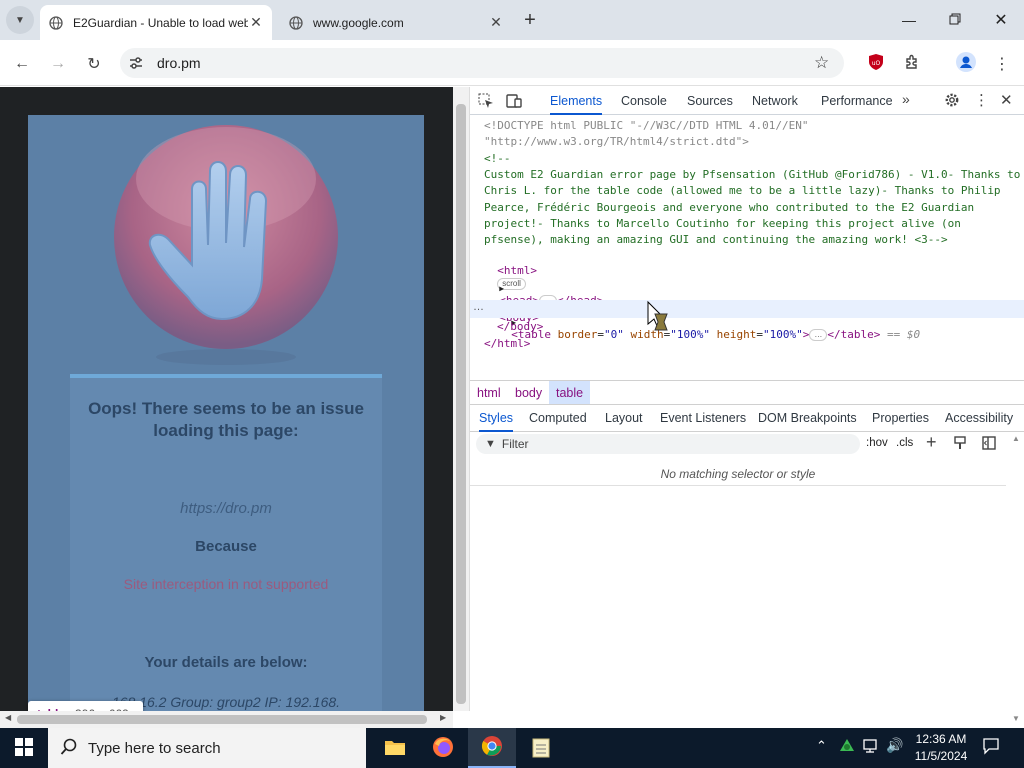 The image size is (1024, 768). I want to click on start-button, so click(24, 748).